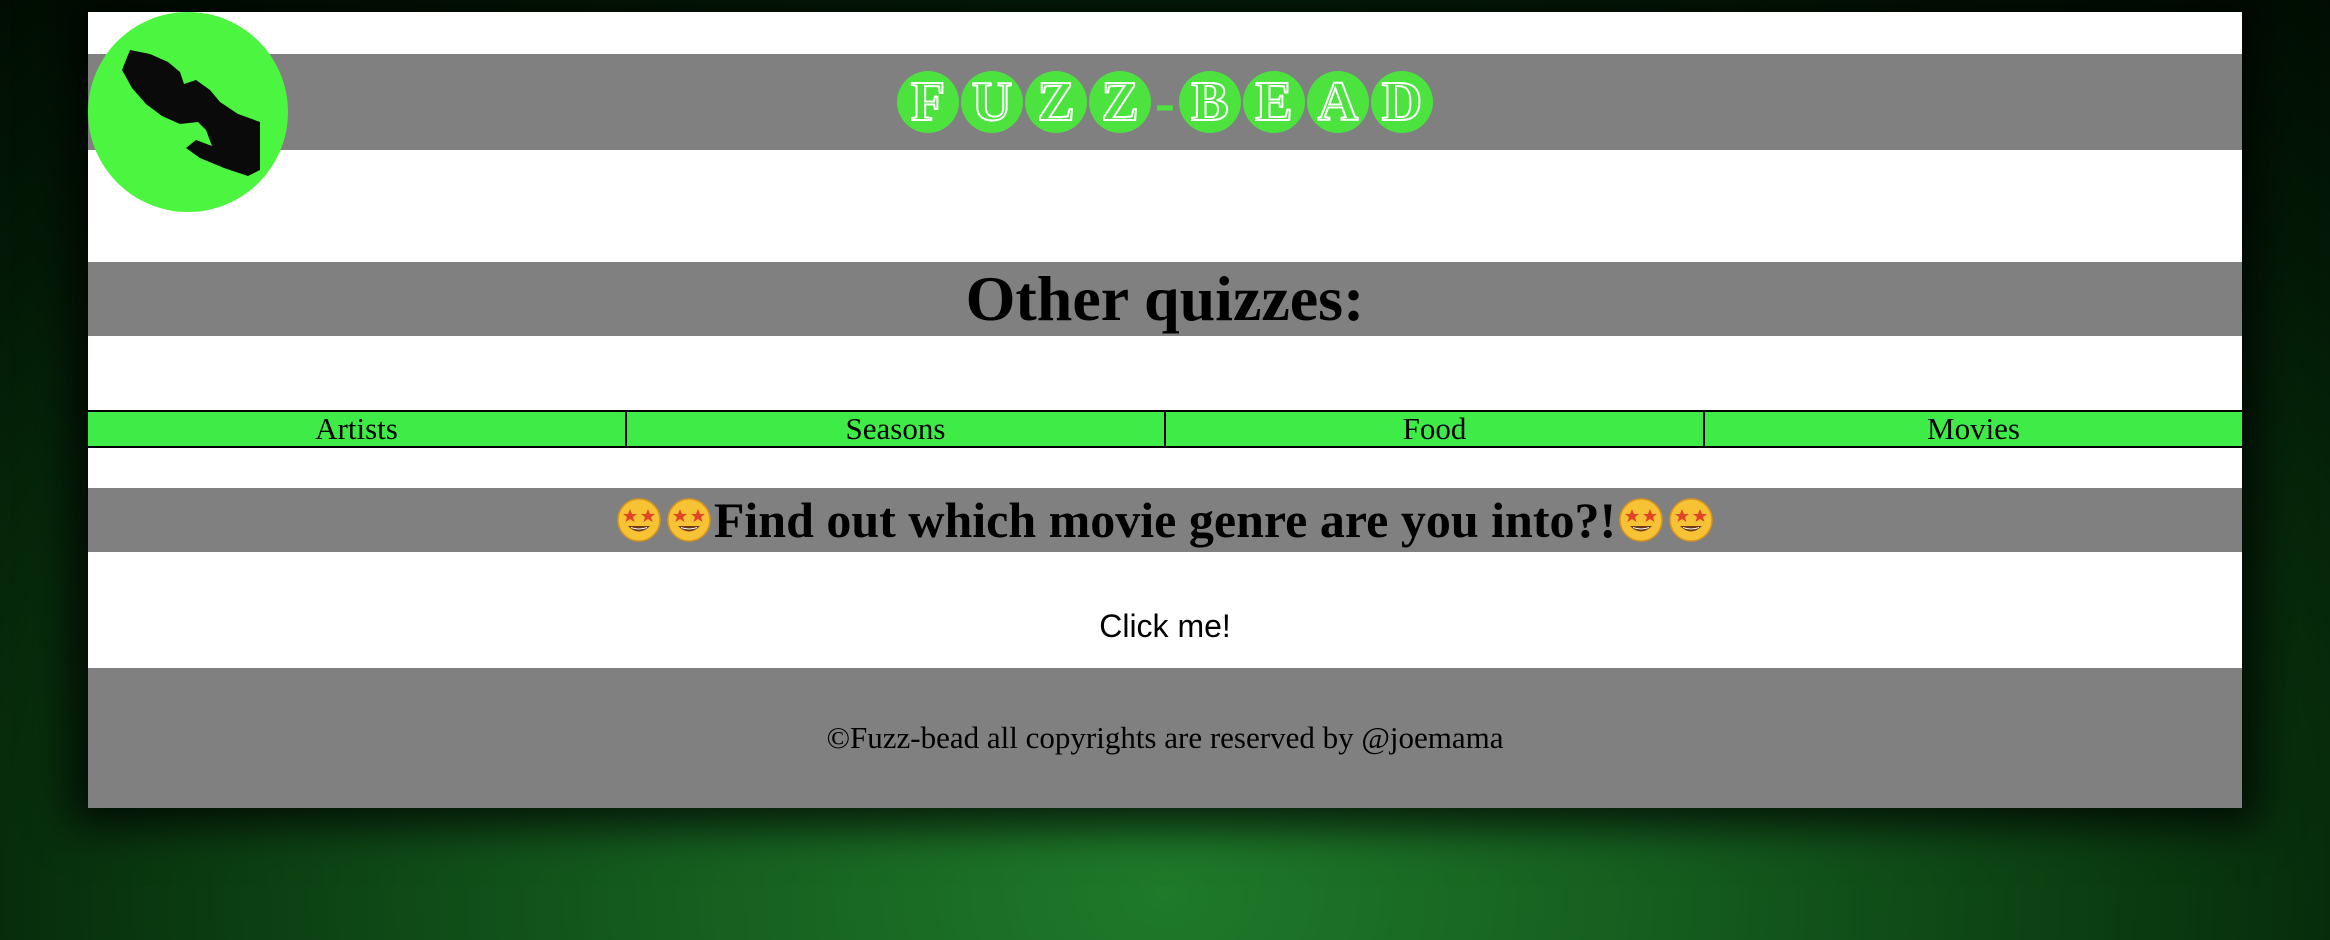  What do you see at coordinates (1401, 102) in the screenshot?
I see `brand-letter: D` at bounding box center [1401, 102].